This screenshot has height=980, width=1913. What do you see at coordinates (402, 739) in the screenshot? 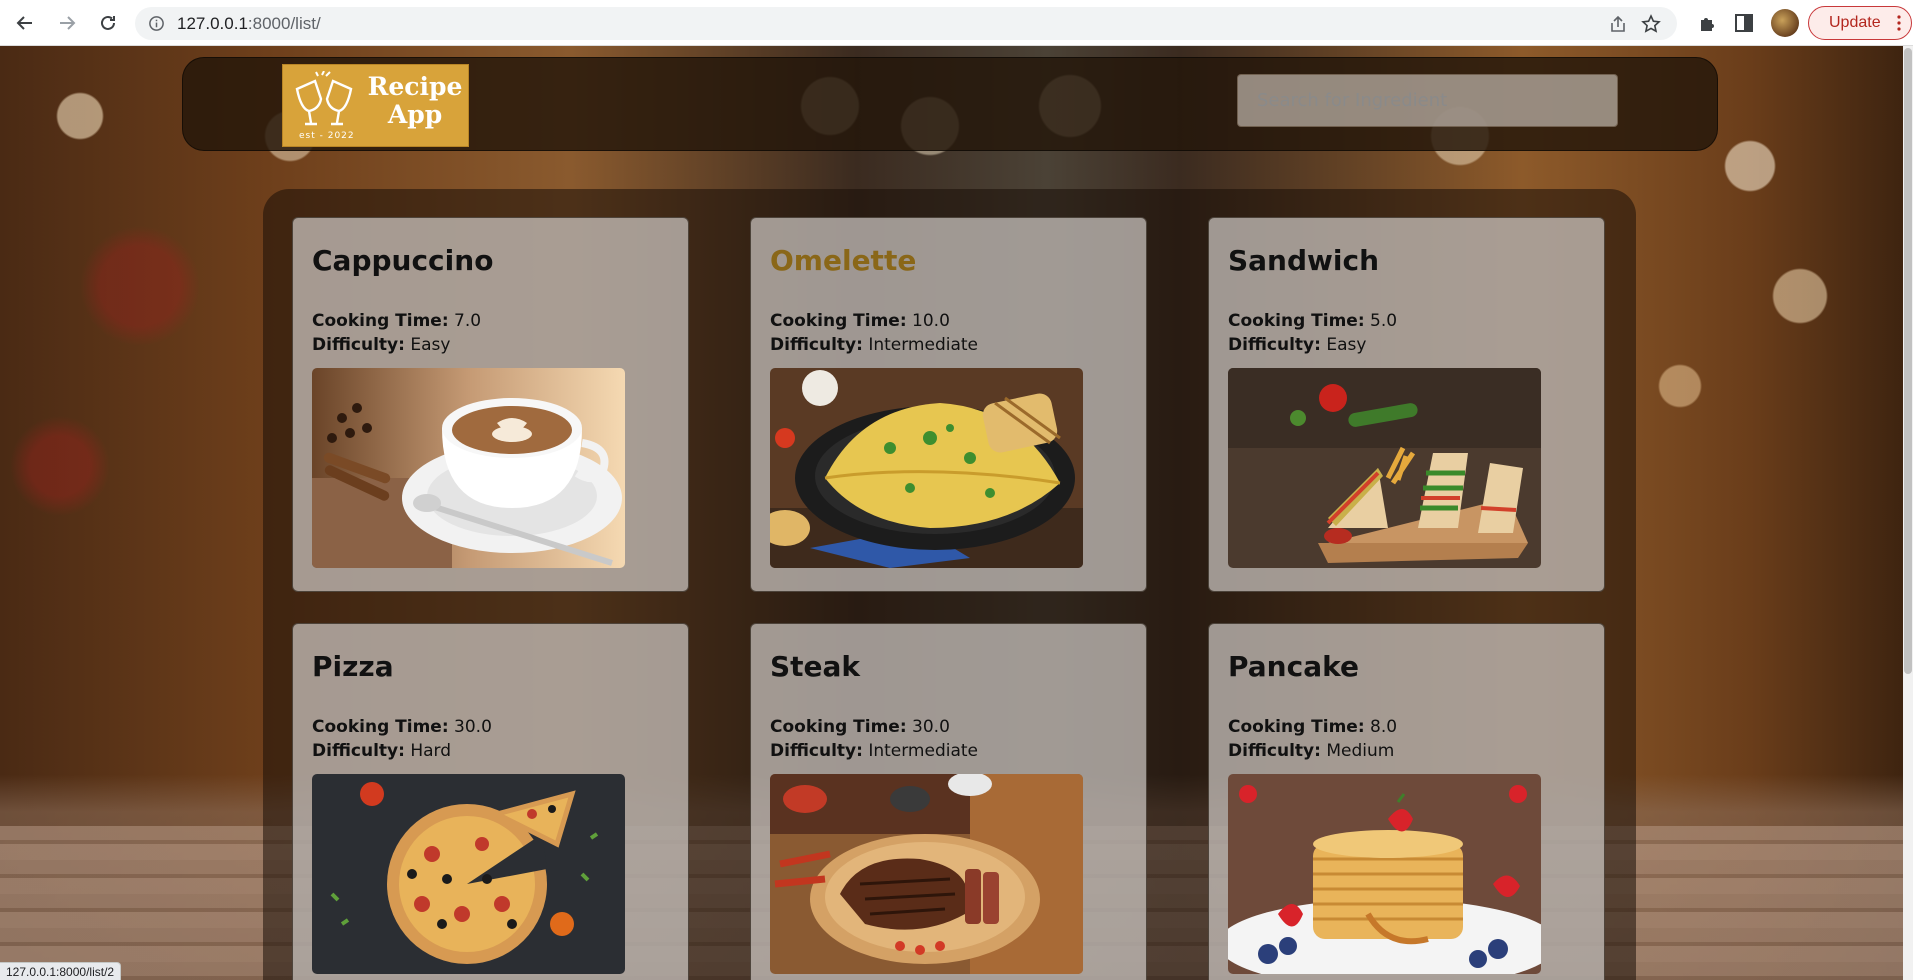
I see `recipe-meta: Cooking Time: 30.0 Difficulty: Hard` at bounding box center [402, 739].